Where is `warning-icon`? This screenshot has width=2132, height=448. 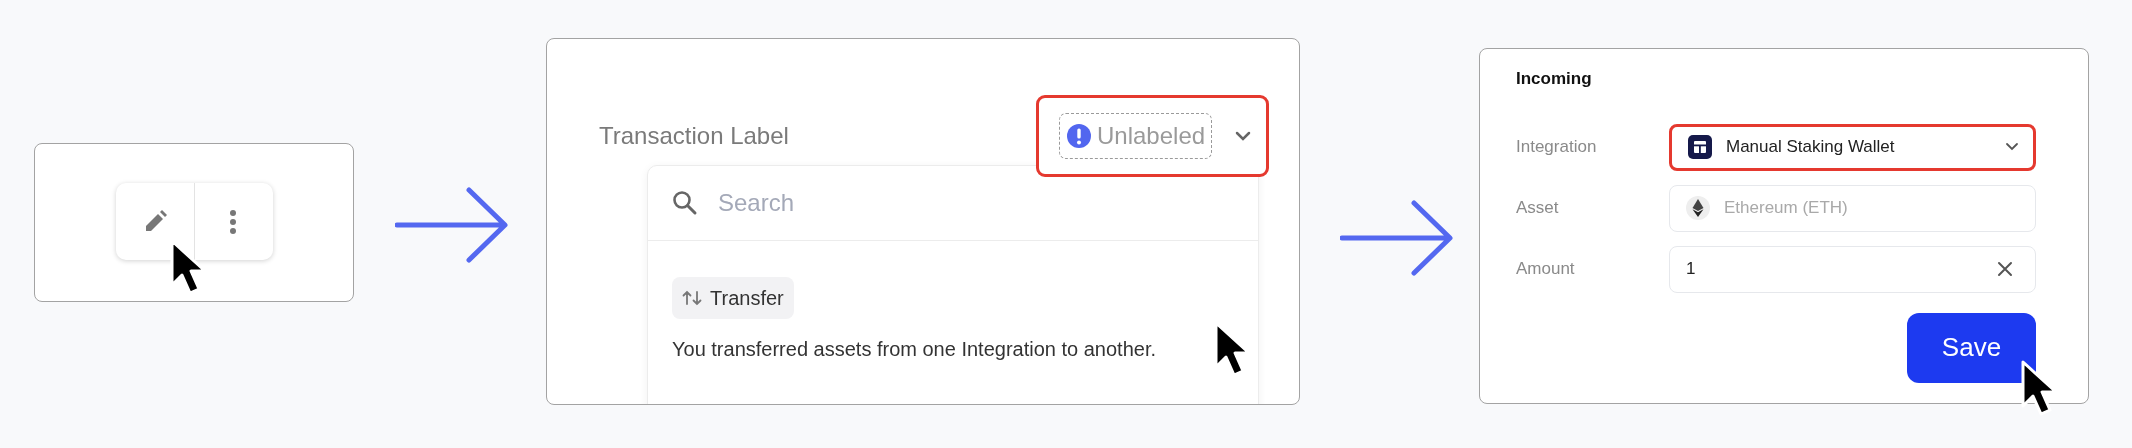
warning-icon is located at coordinates (1079, 136).